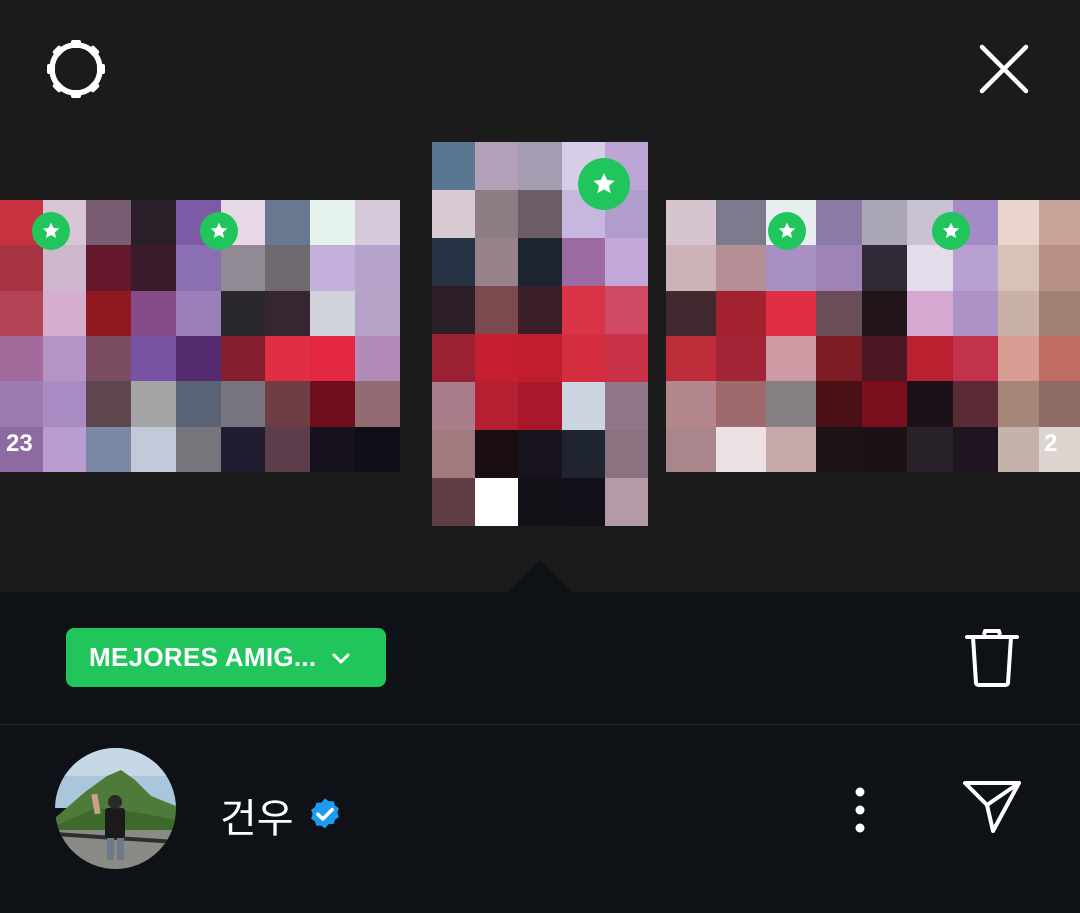 The width and height of the screenshot is (1080, 913). I want to click on story-thumbnail: 2, so click(1039, 336).